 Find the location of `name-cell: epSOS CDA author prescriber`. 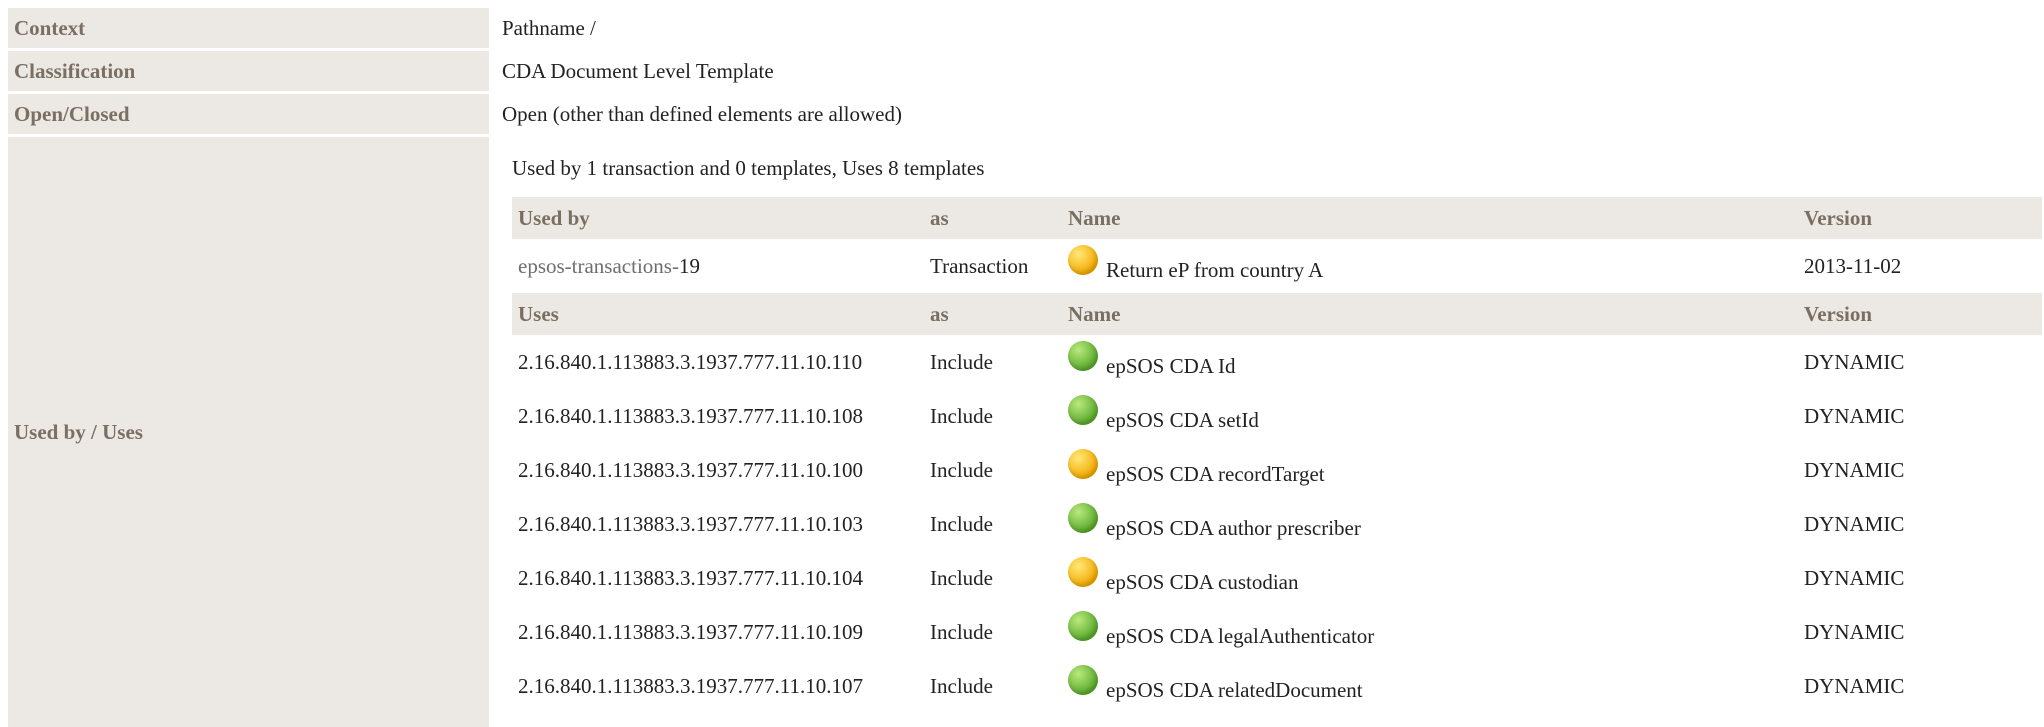

name-cell: epSOS CDA author prescriber is located at coordinates (1430, 524).